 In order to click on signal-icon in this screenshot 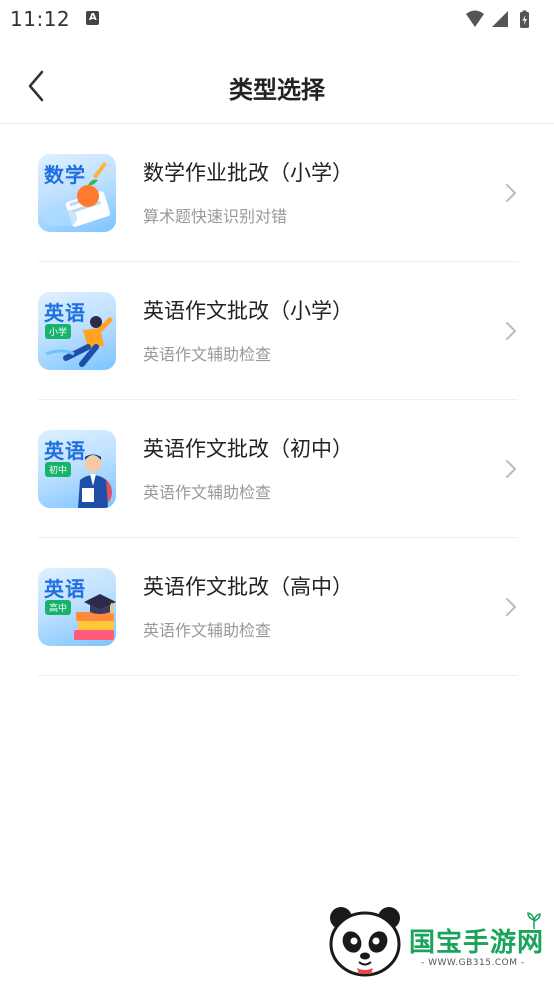, I will do `click(500, 19)`.